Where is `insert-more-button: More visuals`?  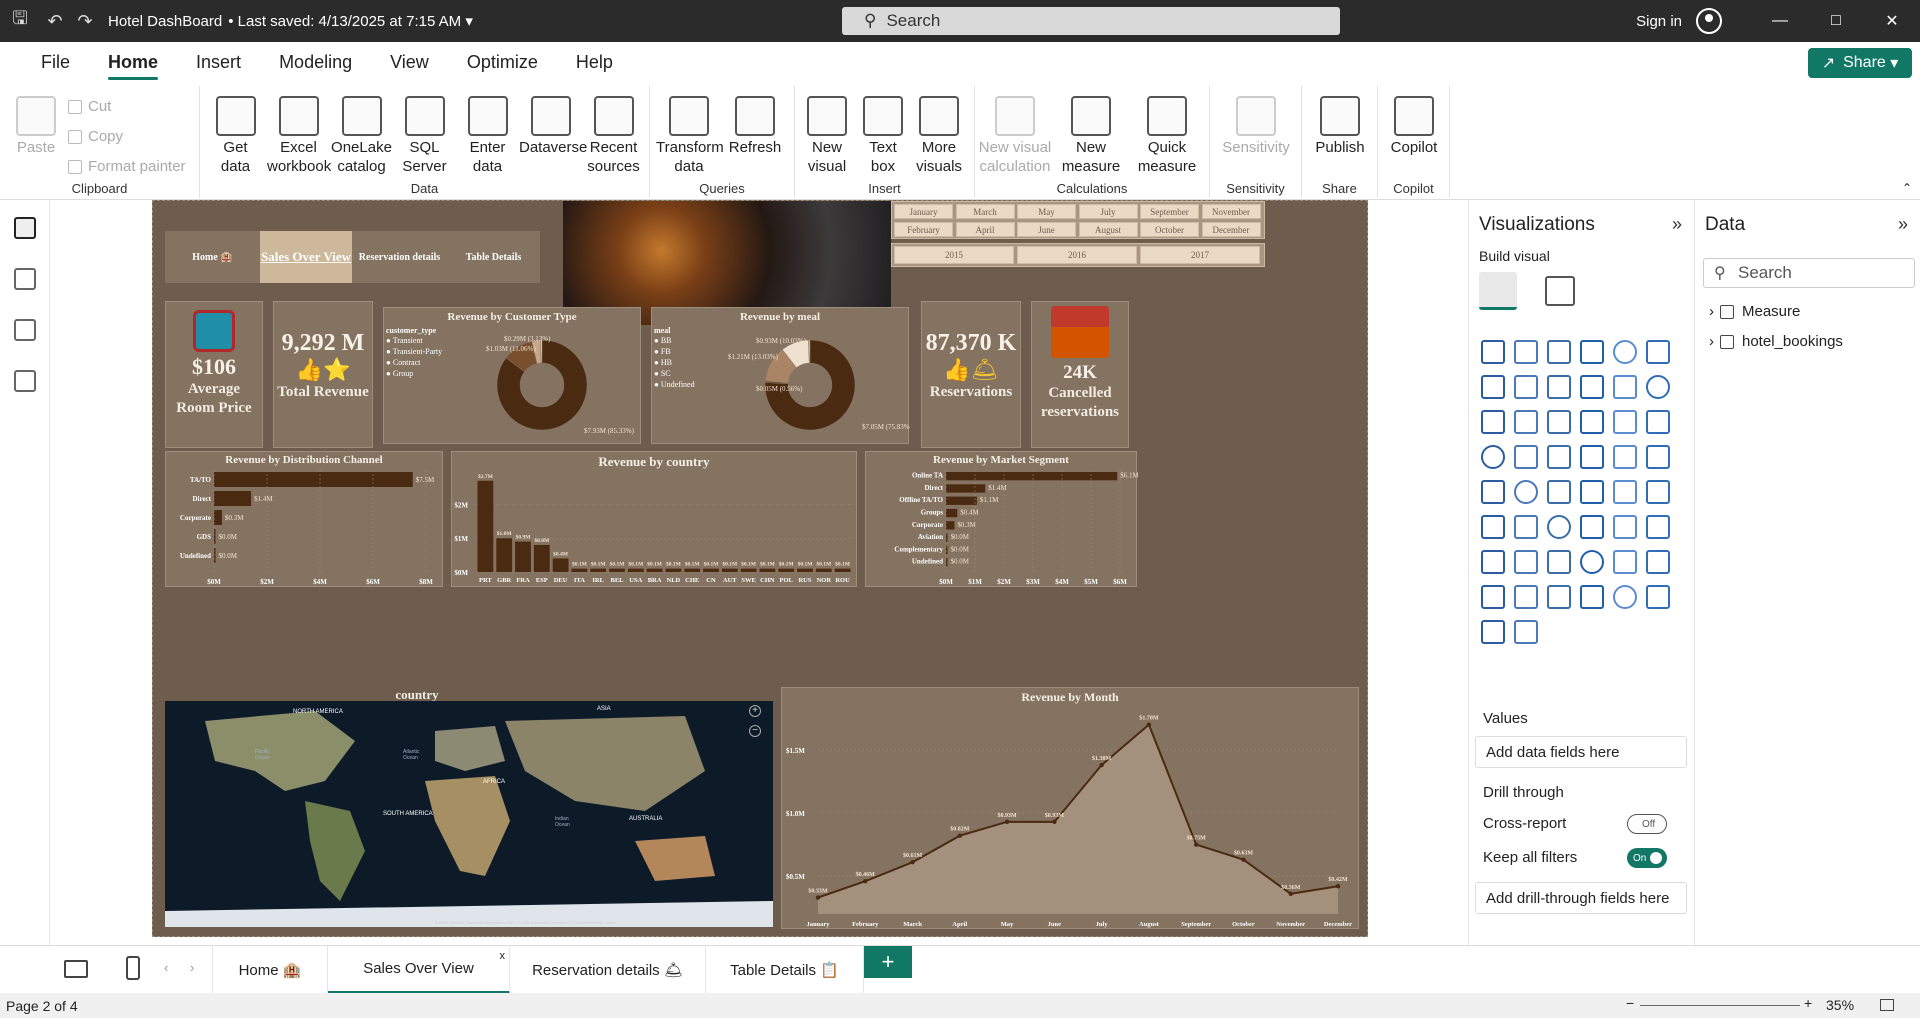 insert-more-button: More visuals is located at coordinates (939, 136).